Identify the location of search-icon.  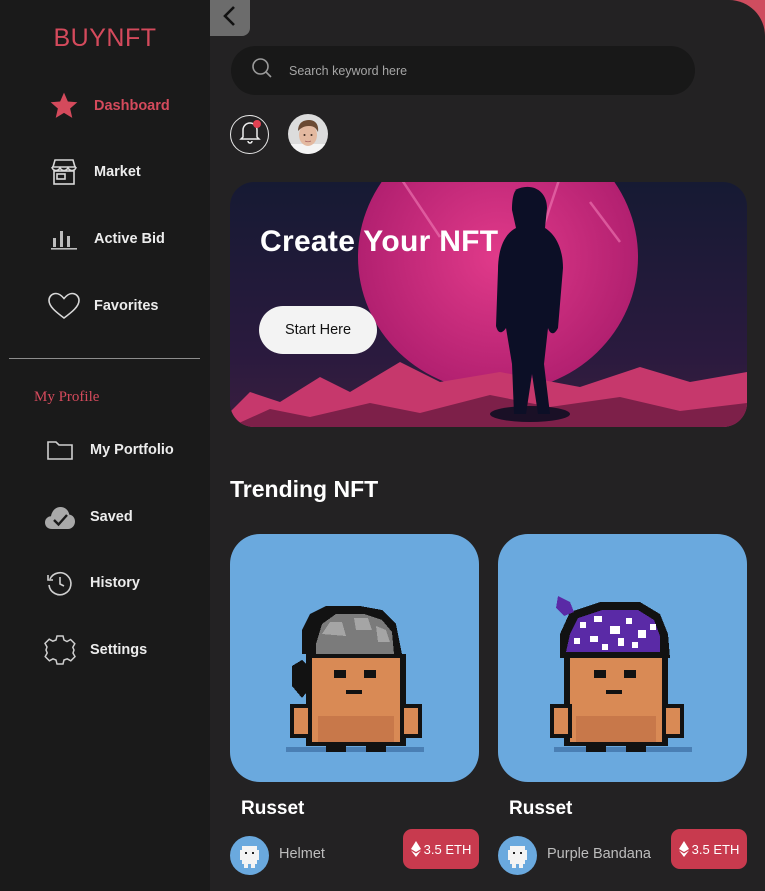
(262, 70).